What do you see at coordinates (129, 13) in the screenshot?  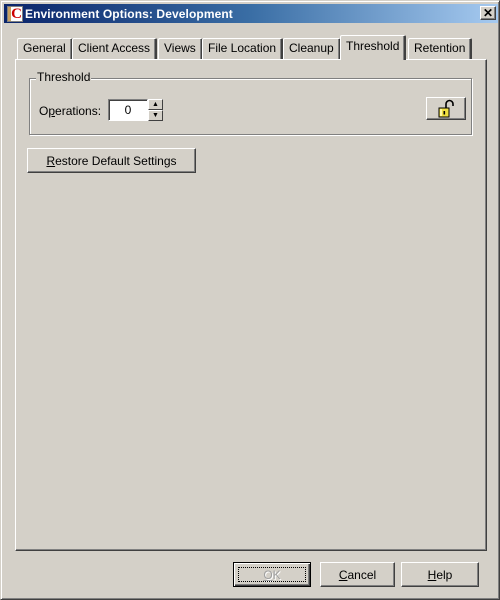 I see `window-title: Environment Options: Development` at bounding box center [129, 13].